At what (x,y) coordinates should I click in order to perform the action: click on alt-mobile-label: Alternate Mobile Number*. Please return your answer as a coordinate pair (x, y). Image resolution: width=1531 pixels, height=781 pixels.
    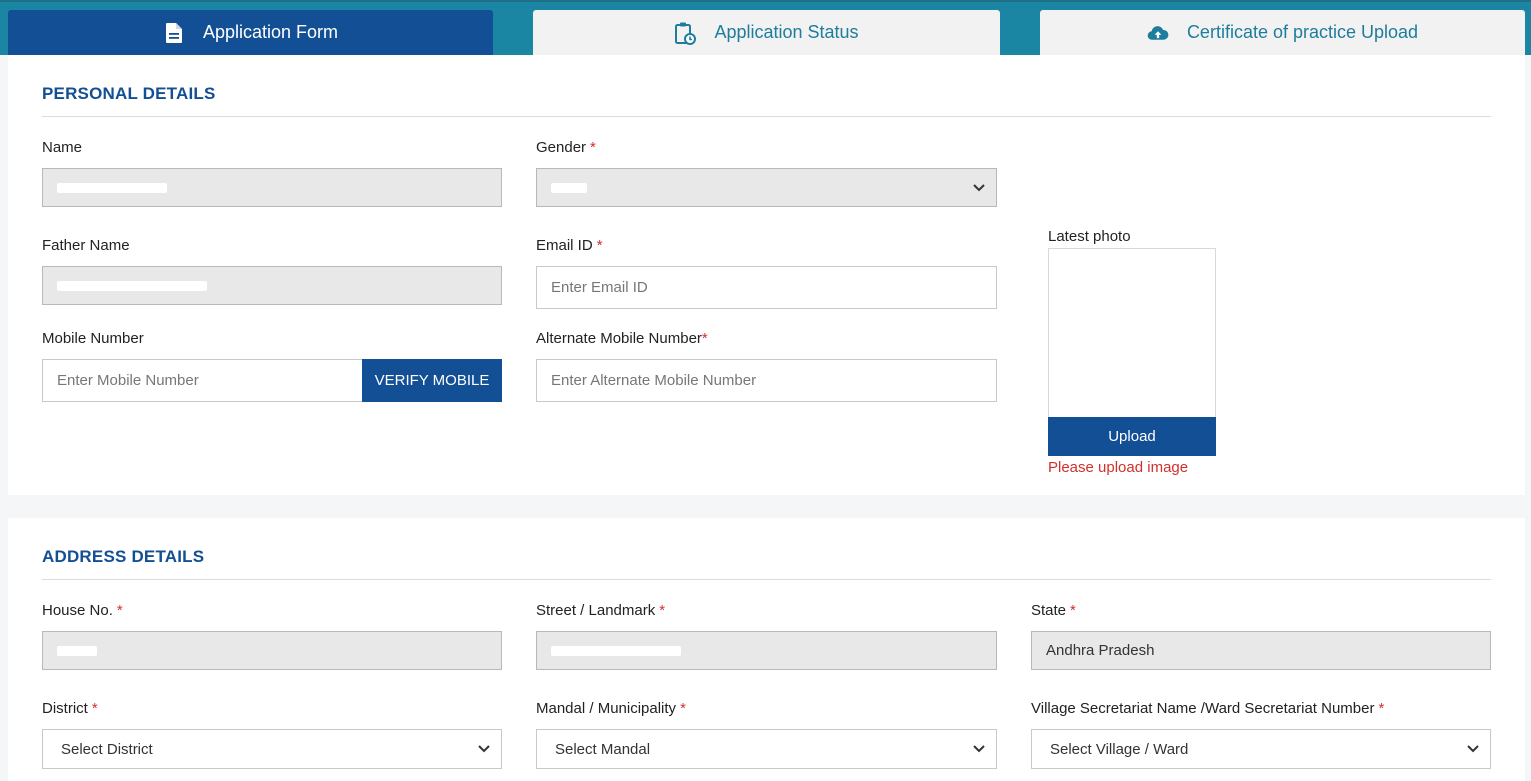
    Looking at the image, I should click on (622, 338).